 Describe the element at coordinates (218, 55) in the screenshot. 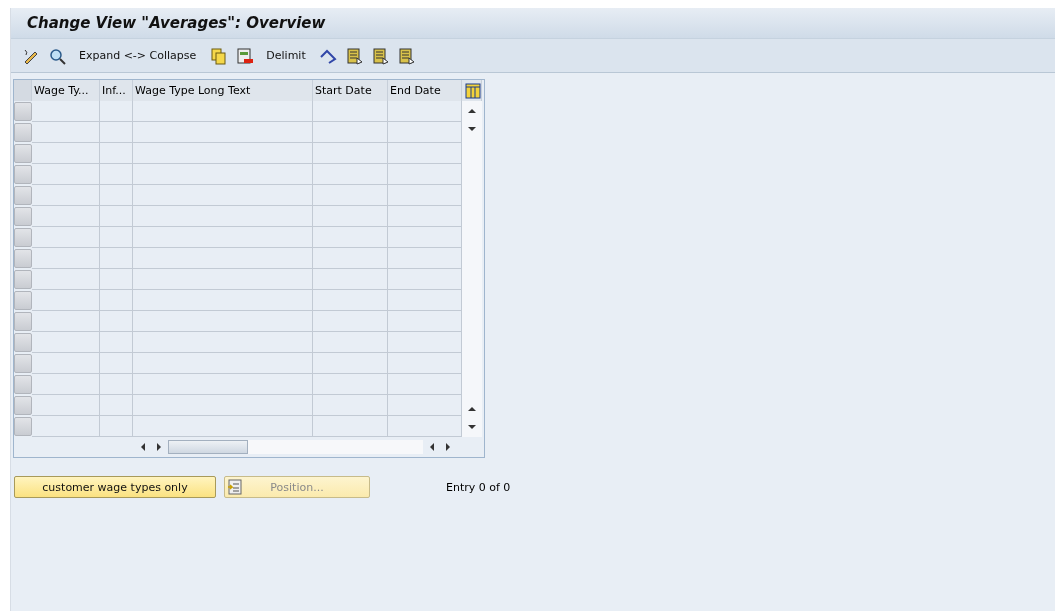

I see `copy-icon` at that location.